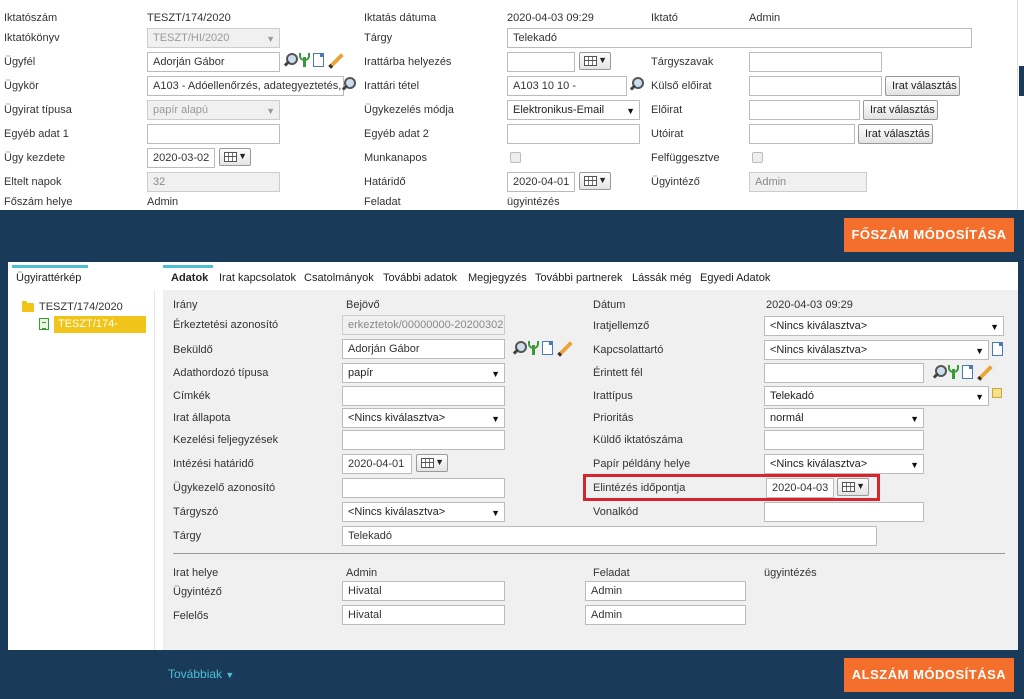 Image resolution: width=1024 pixels, height=699 pixels. What do you see at coordinates (420, 278) in the screenshot?
I see `tab-tovabbi-adatok: További adatok` at bounding box center [420, 278].